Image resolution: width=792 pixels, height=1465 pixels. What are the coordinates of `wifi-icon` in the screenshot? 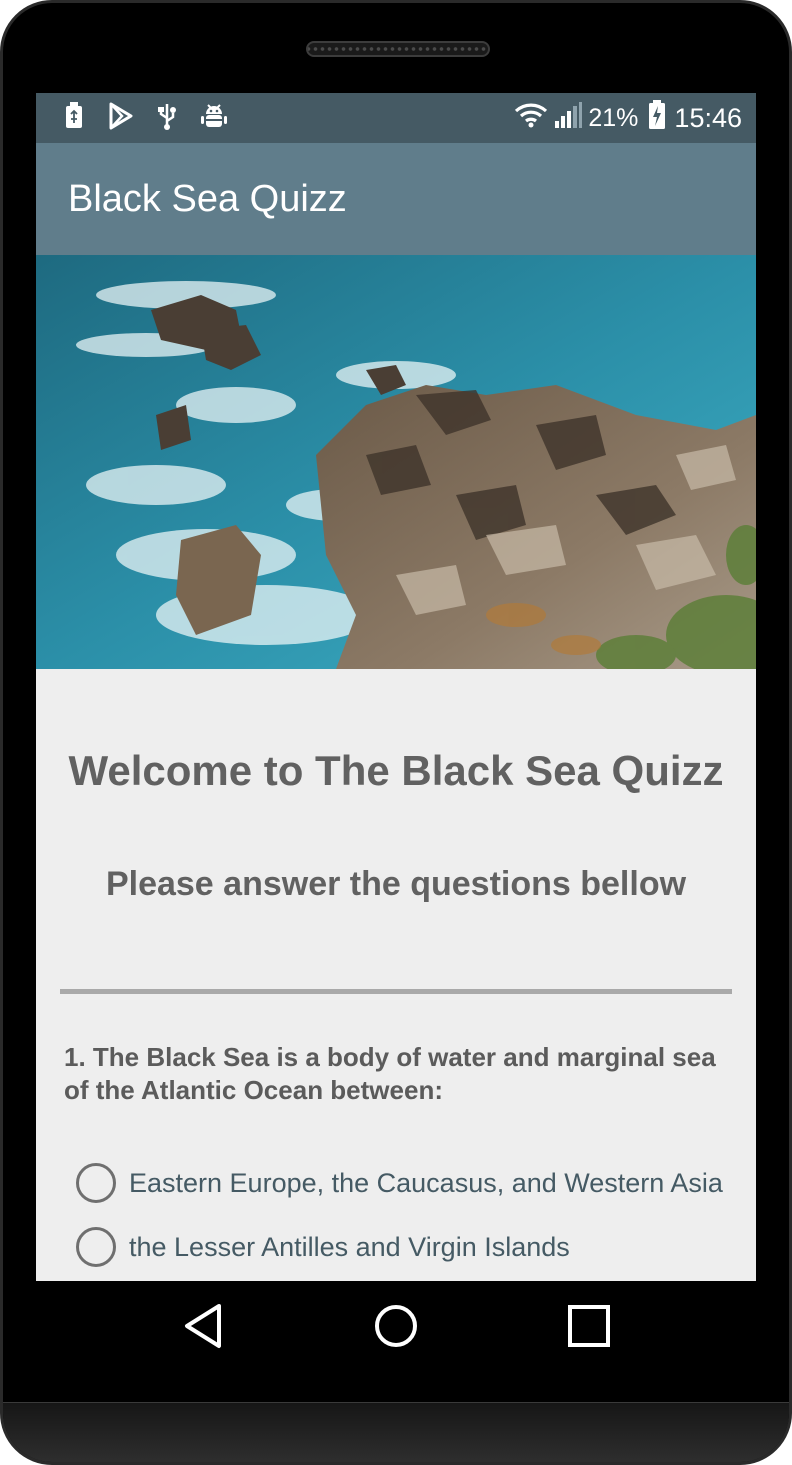 It's located at (531, 118).